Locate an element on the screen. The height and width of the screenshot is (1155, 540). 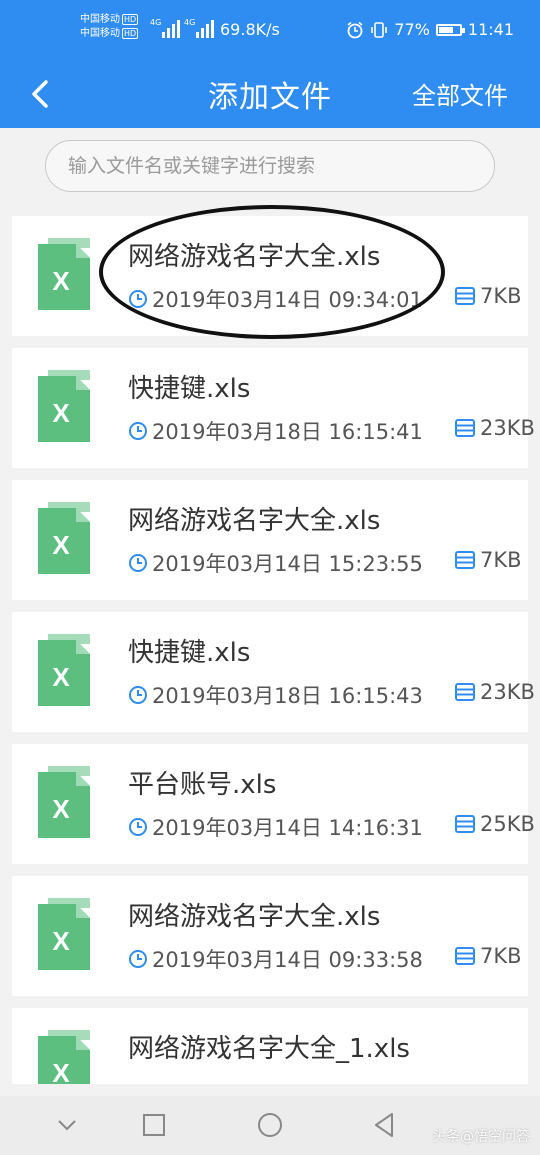
file-list-item: X 网络游戏名字大全.xls 2019年03月14日 09:33:58 7KB is located at coordinates (270, 936).